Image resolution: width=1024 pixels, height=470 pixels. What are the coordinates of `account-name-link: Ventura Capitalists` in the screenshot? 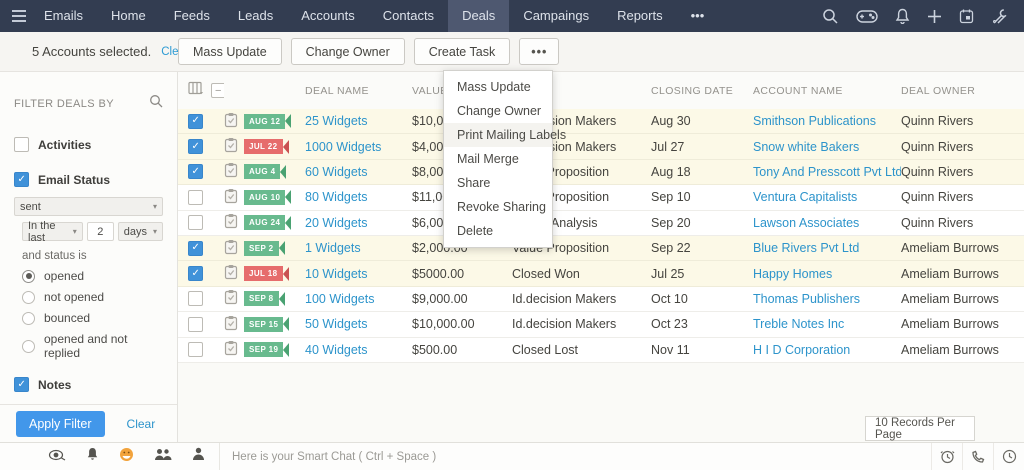 It's located at (805, 197).